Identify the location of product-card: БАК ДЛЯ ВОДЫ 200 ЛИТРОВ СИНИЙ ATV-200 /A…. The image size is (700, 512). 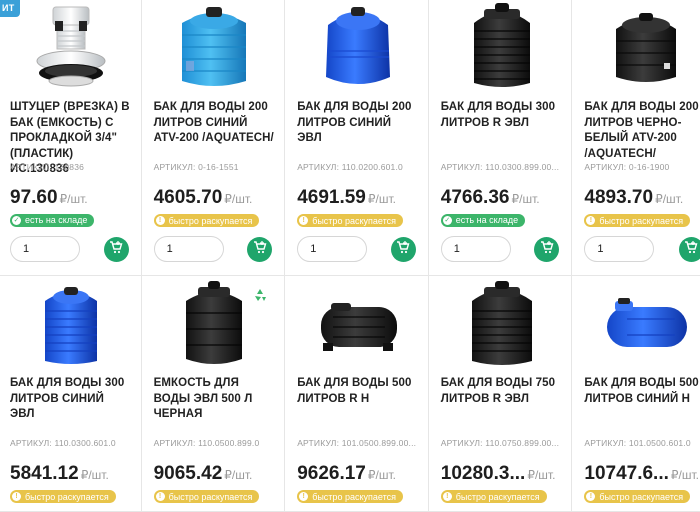
(213, 138).